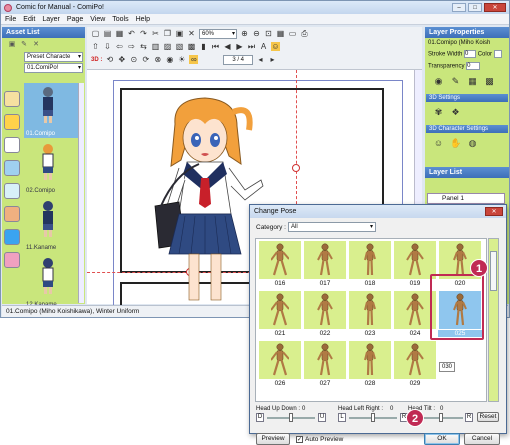 The image size is (510, 445). I want to click on move-left-icon: ⇦, so click(119, 46).